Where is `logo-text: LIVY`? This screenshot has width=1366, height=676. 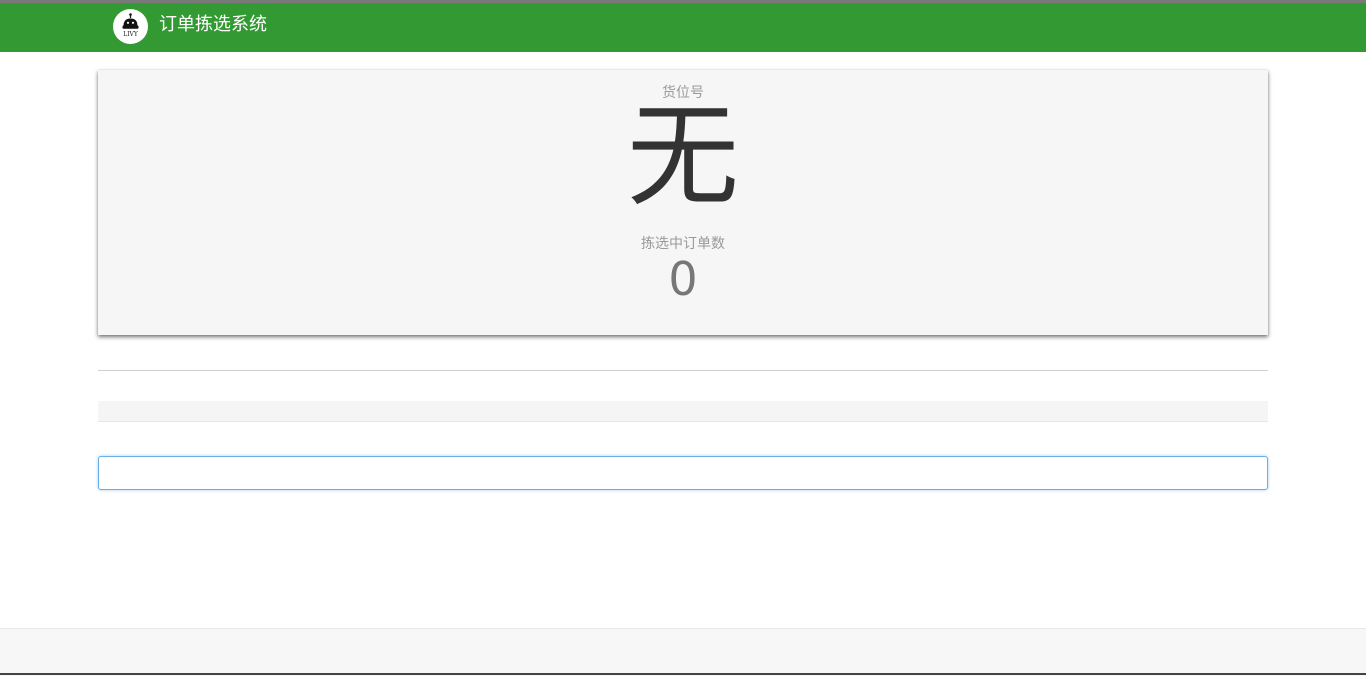
logo-text: LIVY is located at coordinates (130, 34).